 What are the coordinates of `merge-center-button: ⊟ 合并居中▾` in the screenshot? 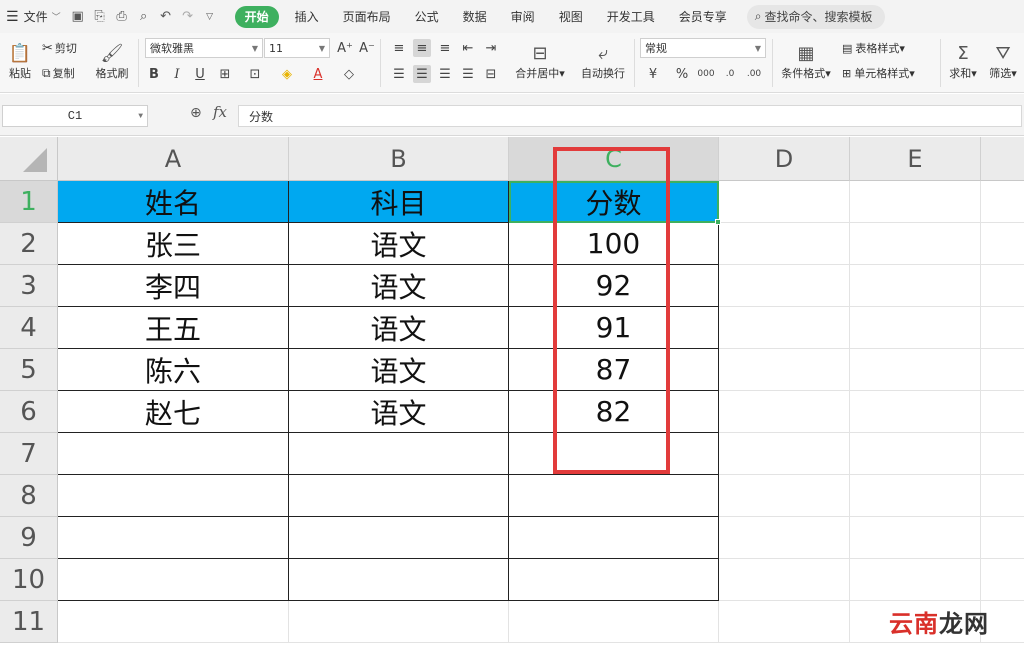 It's located at (540, 62).